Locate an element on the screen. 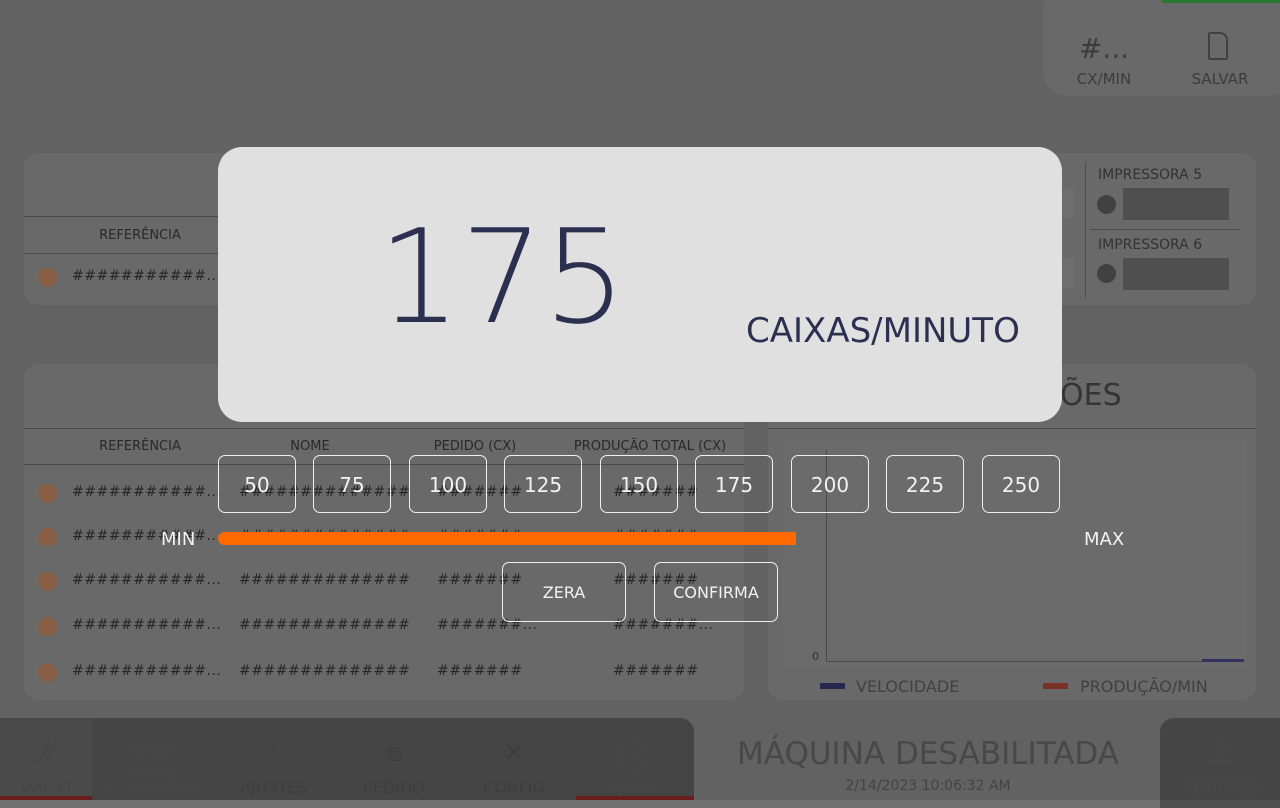  speed-option-100: 100 is located at coordinates (448, 484).